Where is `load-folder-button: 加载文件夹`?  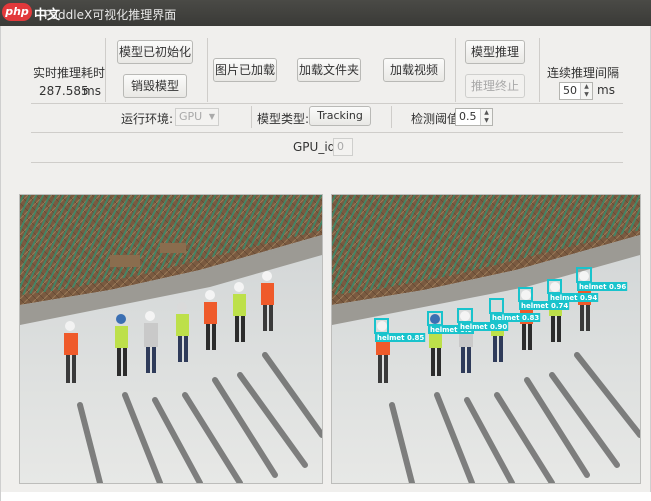
load-folder-button: 加载文件夹 is located at coordinates (329, 70).